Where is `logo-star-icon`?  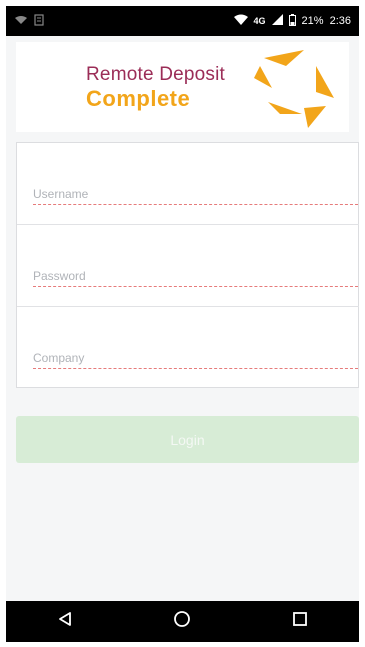
logo-star-icon is located at coordinates (292, 88).